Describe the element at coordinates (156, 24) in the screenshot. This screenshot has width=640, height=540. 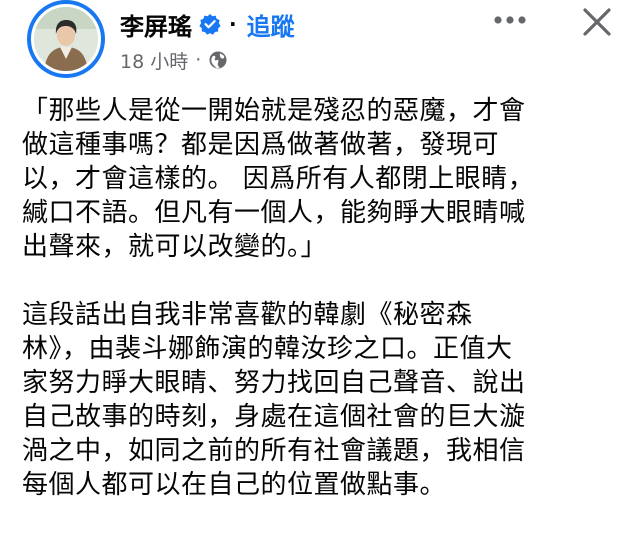
I see `author-name: 李屏瑤` at that location.